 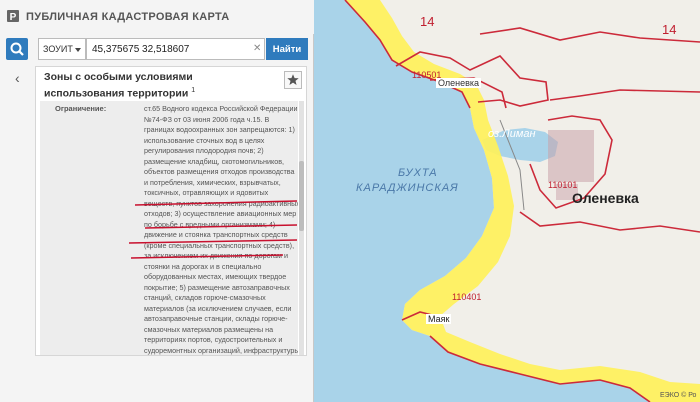 What do you see at coordinates (17, 78) in the screenshot?
I see `chevron-left-icon: ‹` at bounding box center [17, 78].